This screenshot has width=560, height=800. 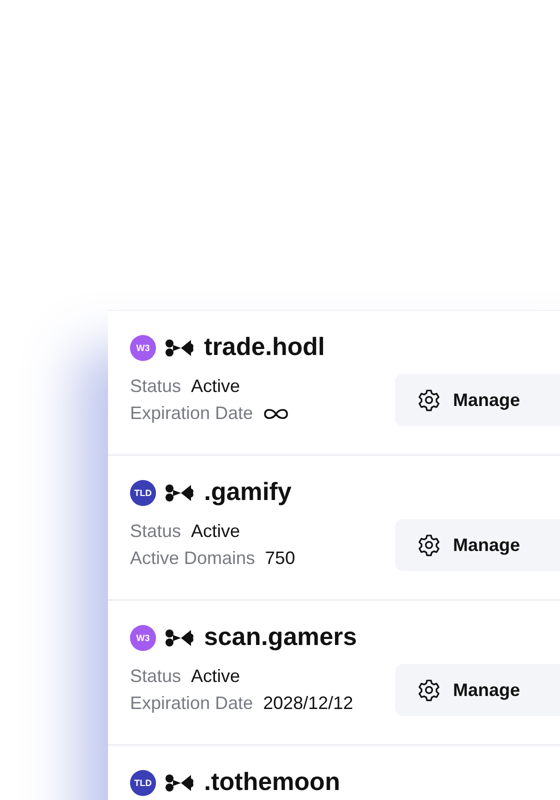 What do you see at coordinates (280, 558) in the screenshot?
I see `detail-value: 750` at bounding box center [280, 558].